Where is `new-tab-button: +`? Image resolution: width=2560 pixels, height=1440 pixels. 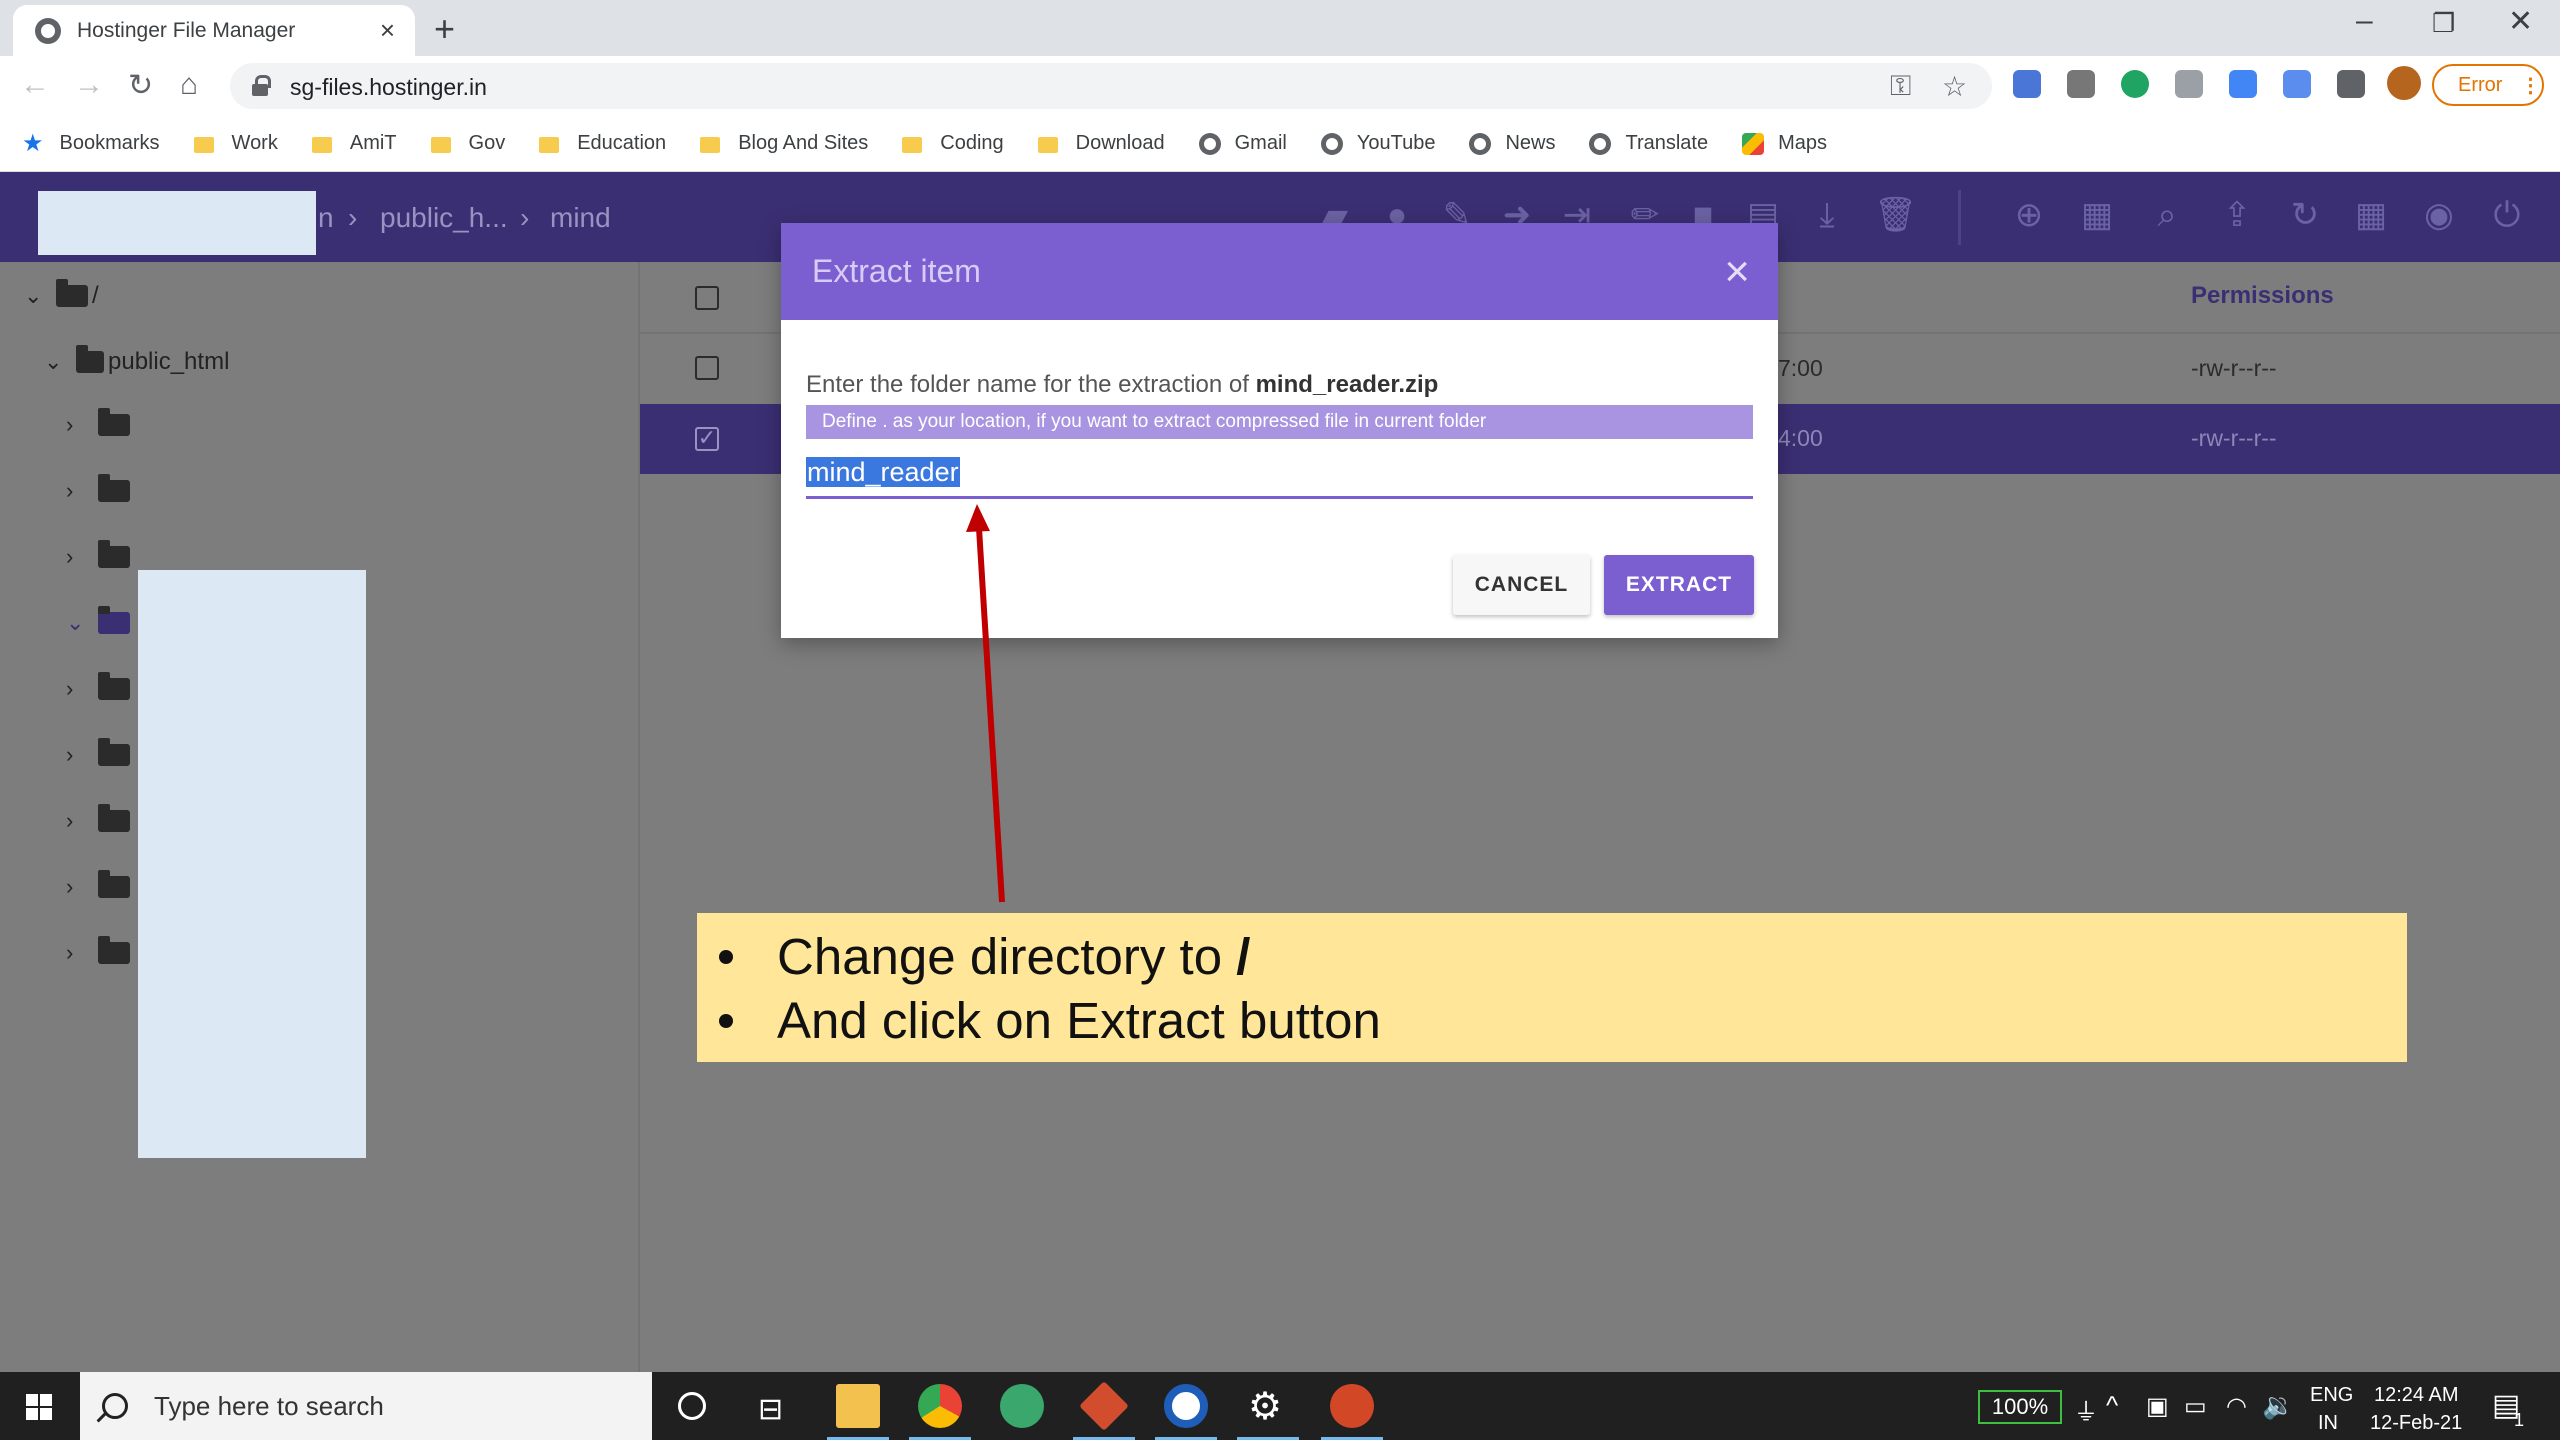
new-tab-button: + is located at coordinates (444, 29).